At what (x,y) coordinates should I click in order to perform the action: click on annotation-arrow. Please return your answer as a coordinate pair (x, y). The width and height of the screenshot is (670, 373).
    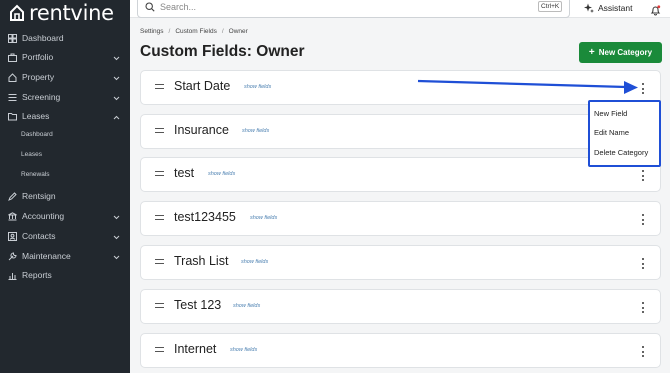
    Looking at the image, I should click on (527, 86).